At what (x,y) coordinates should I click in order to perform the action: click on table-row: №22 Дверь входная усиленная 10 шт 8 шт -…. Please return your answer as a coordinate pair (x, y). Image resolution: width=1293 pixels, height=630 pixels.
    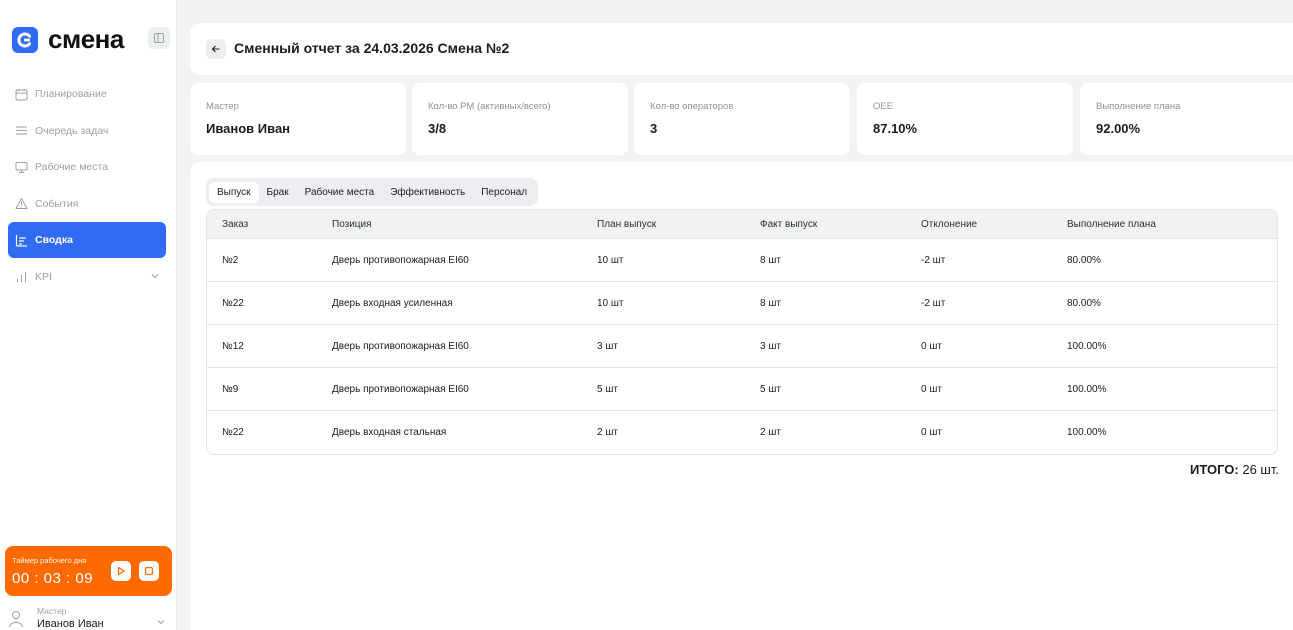
    Looking at the image, I should click on (742, 303).